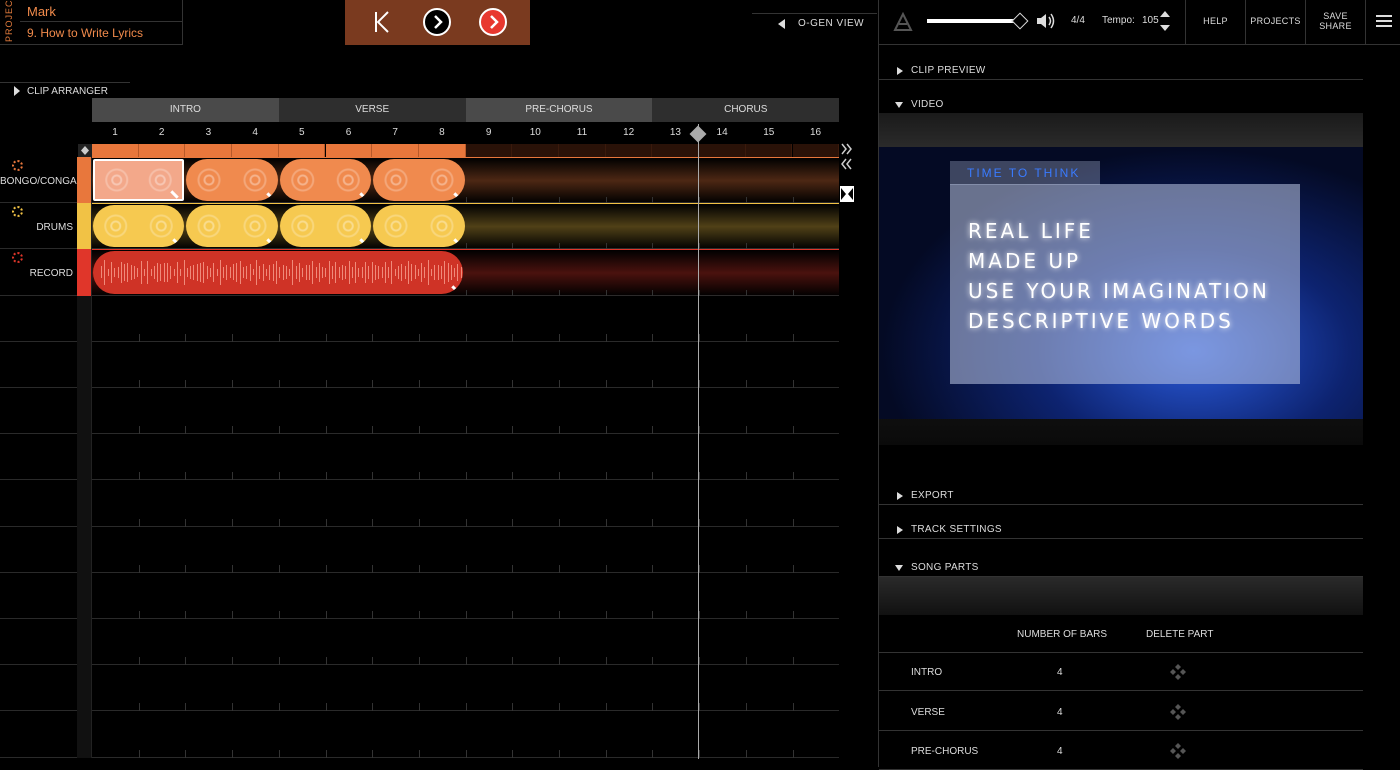 The image size is (1400, 770). I want to click on bar-number: 11, so click(582, 132).